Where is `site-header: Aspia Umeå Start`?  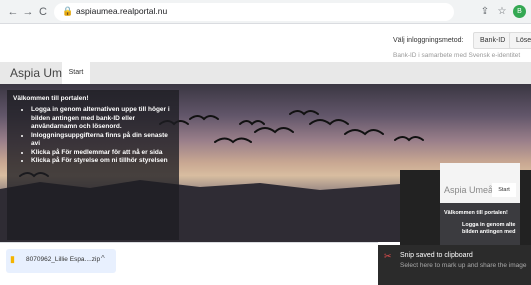
site-header: Aspia Umeå Start is located at coordinates (265, 73).